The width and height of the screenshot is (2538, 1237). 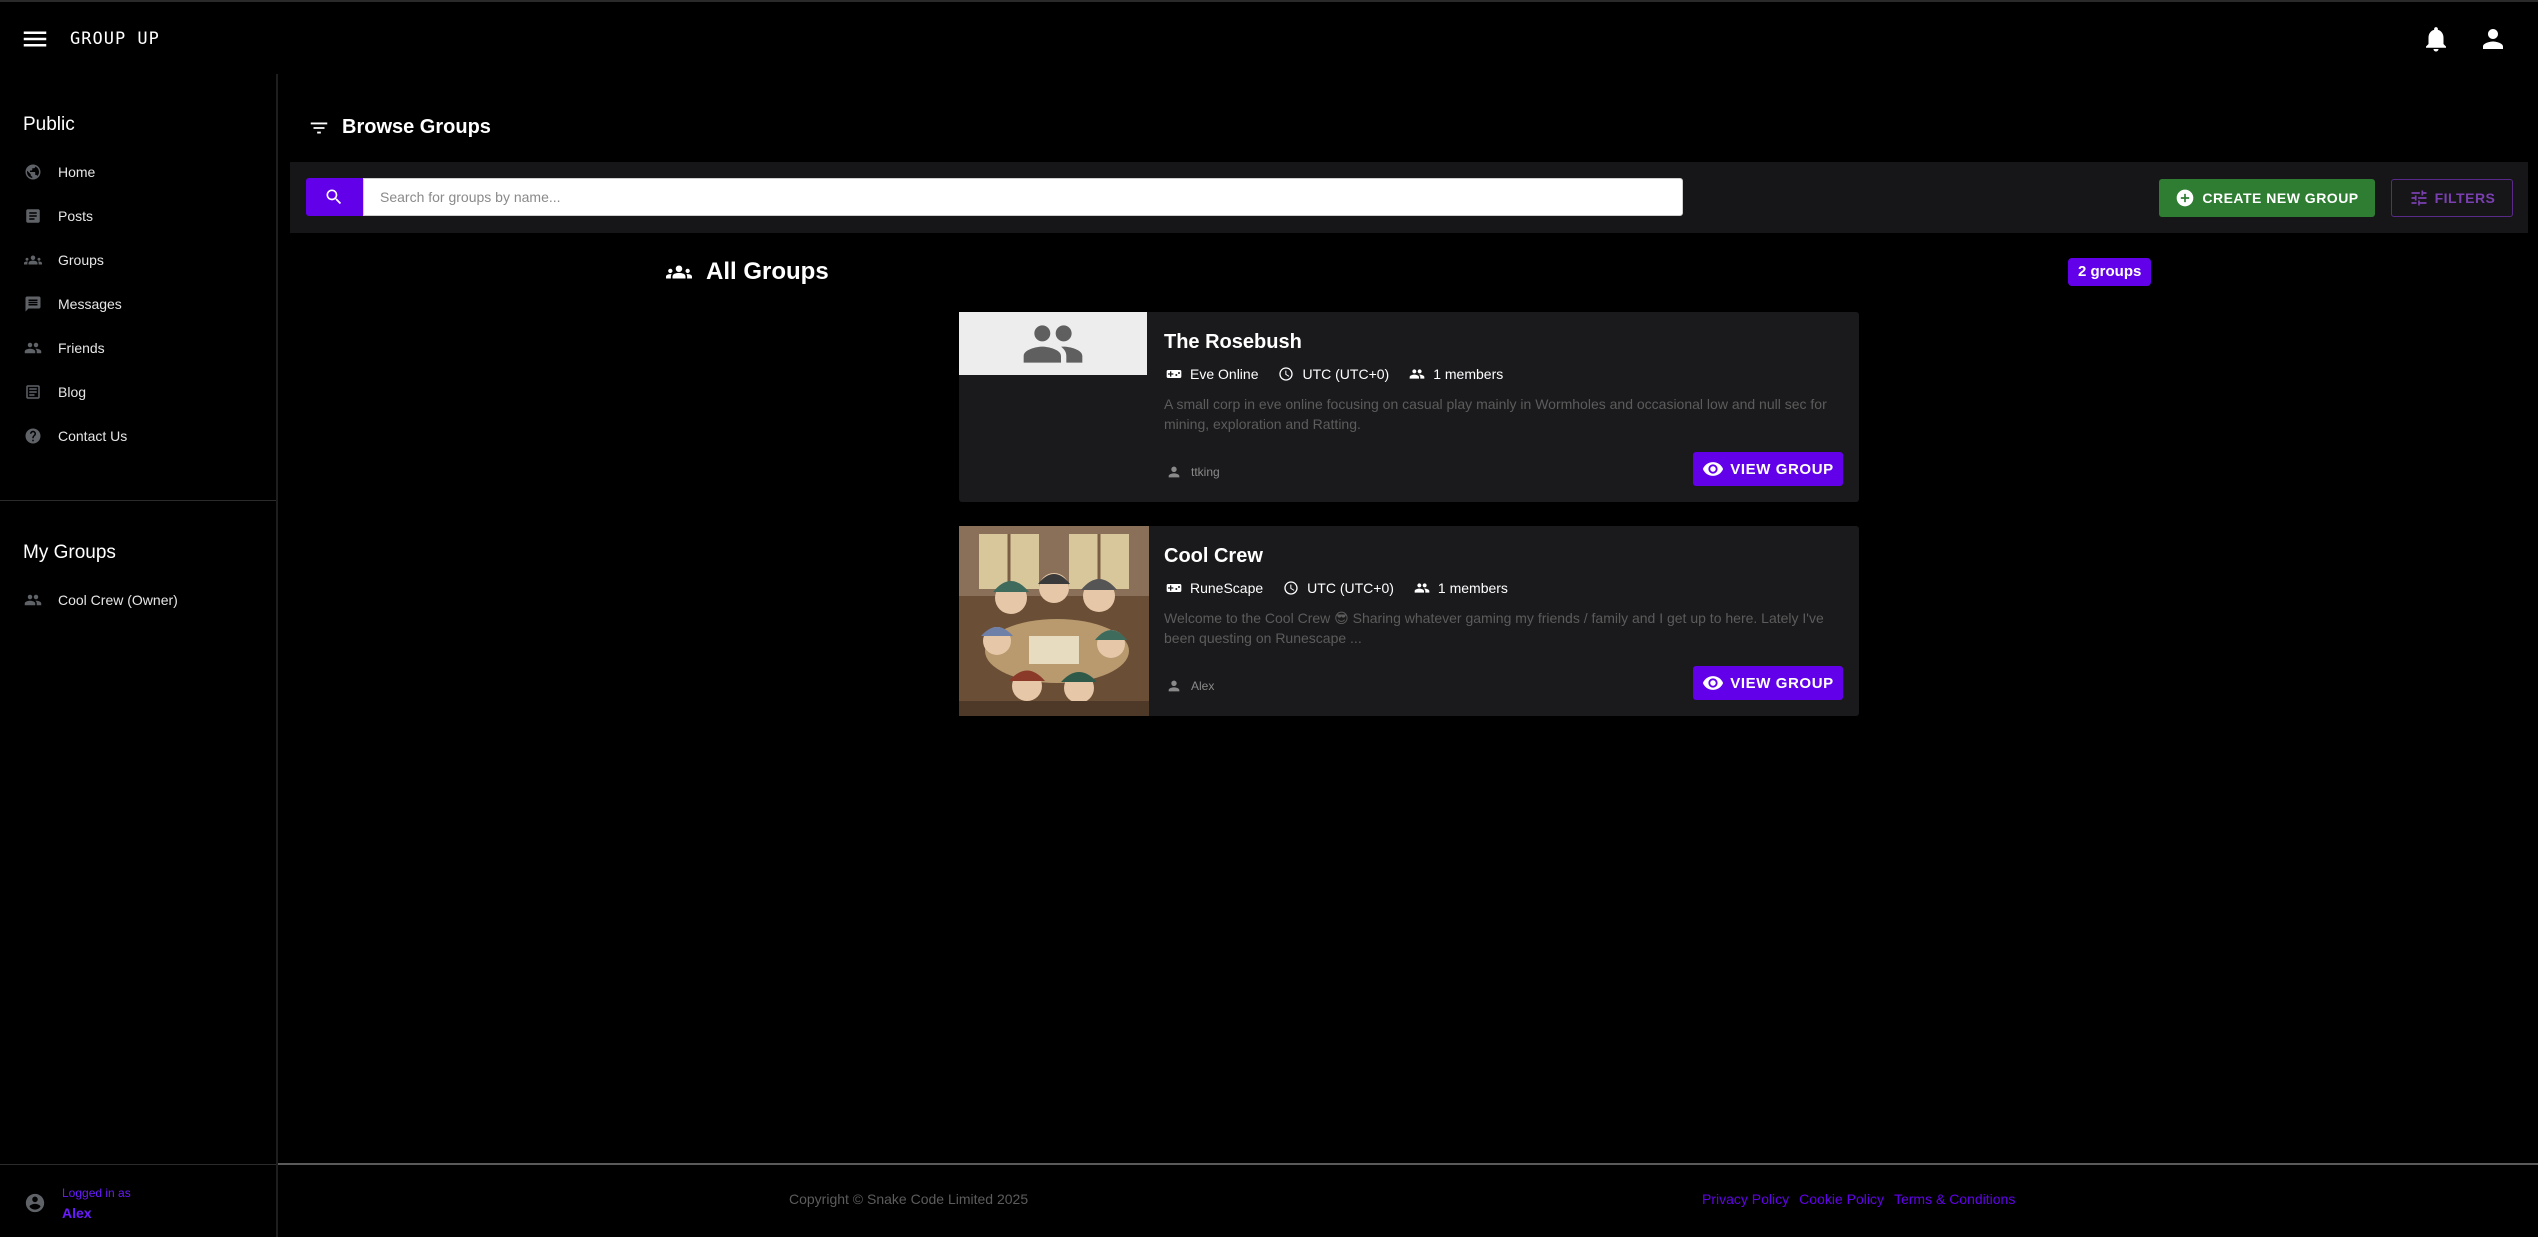 I want to click on account-circle-icon, so click(x=35, y=1203).